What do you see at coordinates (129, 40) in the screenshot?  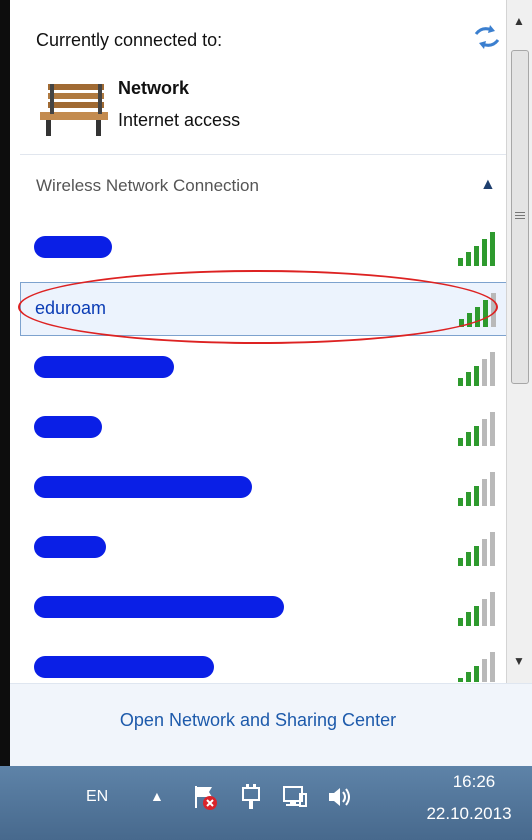 I see `connected-header: Currently connected to:` at bounding box center [129, 40].